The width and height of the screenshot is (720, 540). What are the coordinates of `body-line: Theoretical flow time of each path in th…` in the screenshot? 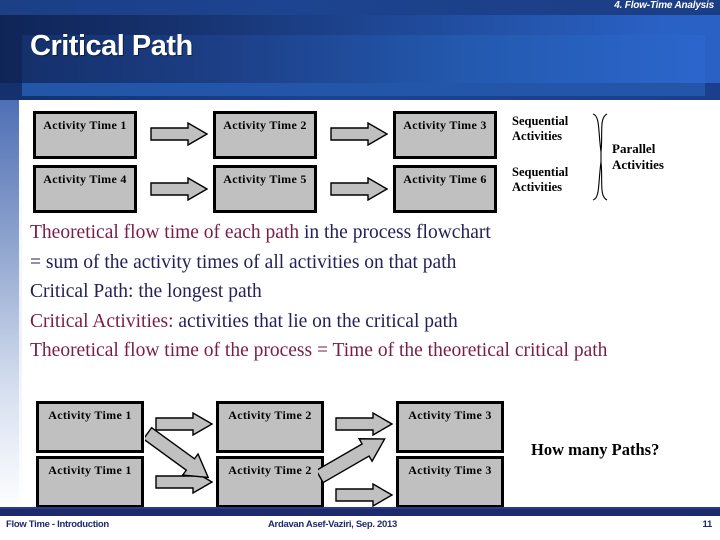 It's located at (370, 233).